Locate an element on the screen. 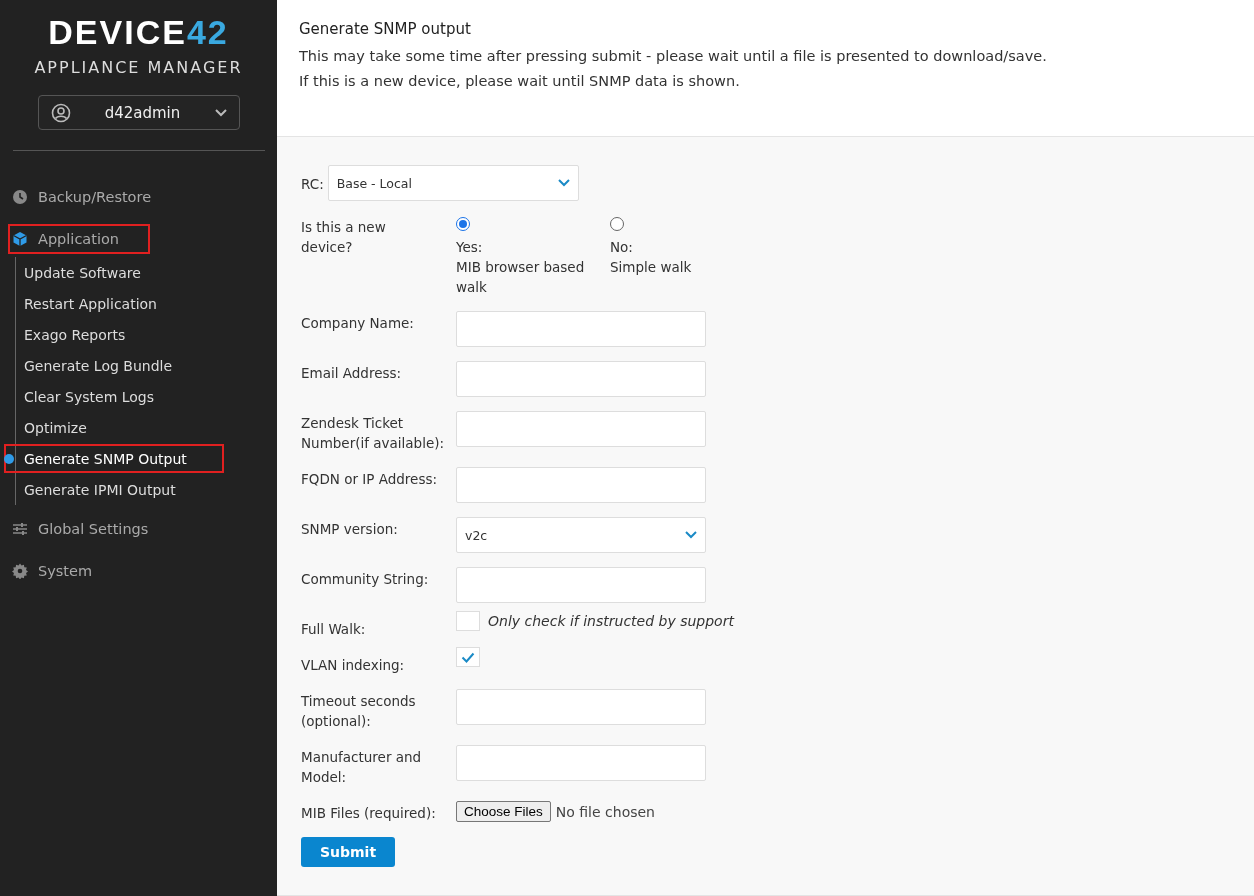 The width and height of the screenshot is (1254, 896). sliders-icon is located at coordinates (20, 529).